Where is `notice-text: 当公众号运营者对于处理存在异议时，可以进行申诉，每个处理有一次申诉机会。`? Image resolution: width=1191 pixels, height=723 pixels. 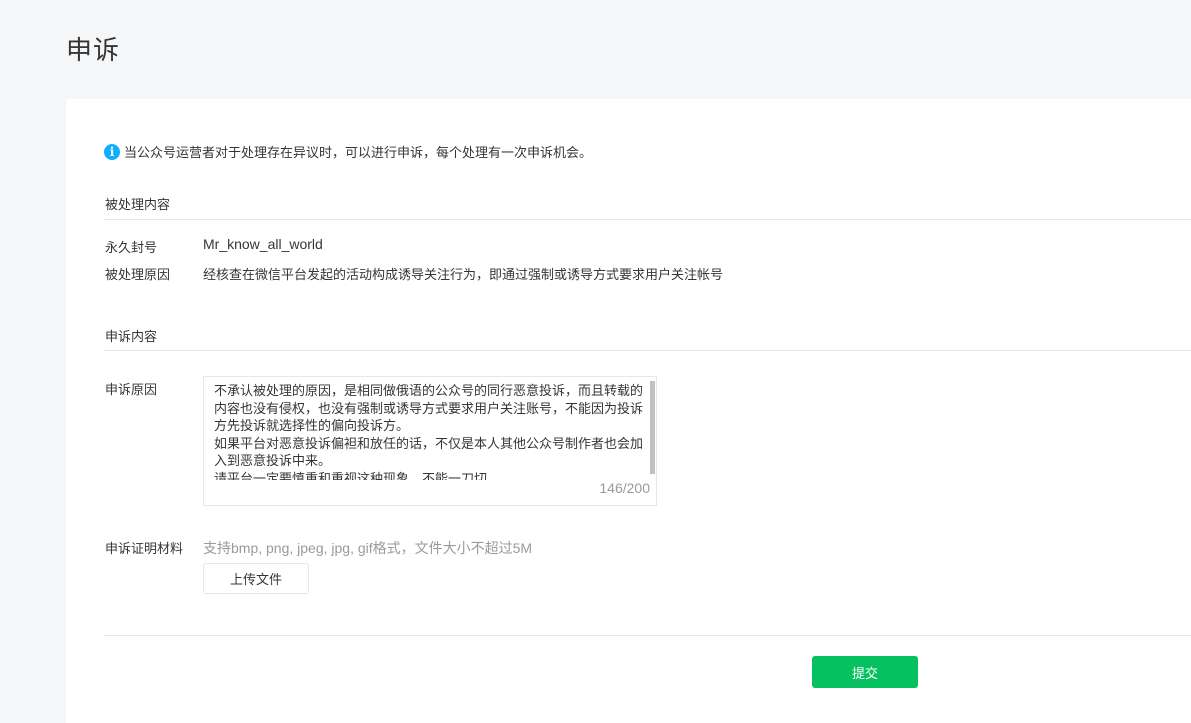
notice-text: 当公众号运营者对于处理存在异议时，可以进行申诉，每个处理有一次申诉机会。 is located at coordinates (358, 152).